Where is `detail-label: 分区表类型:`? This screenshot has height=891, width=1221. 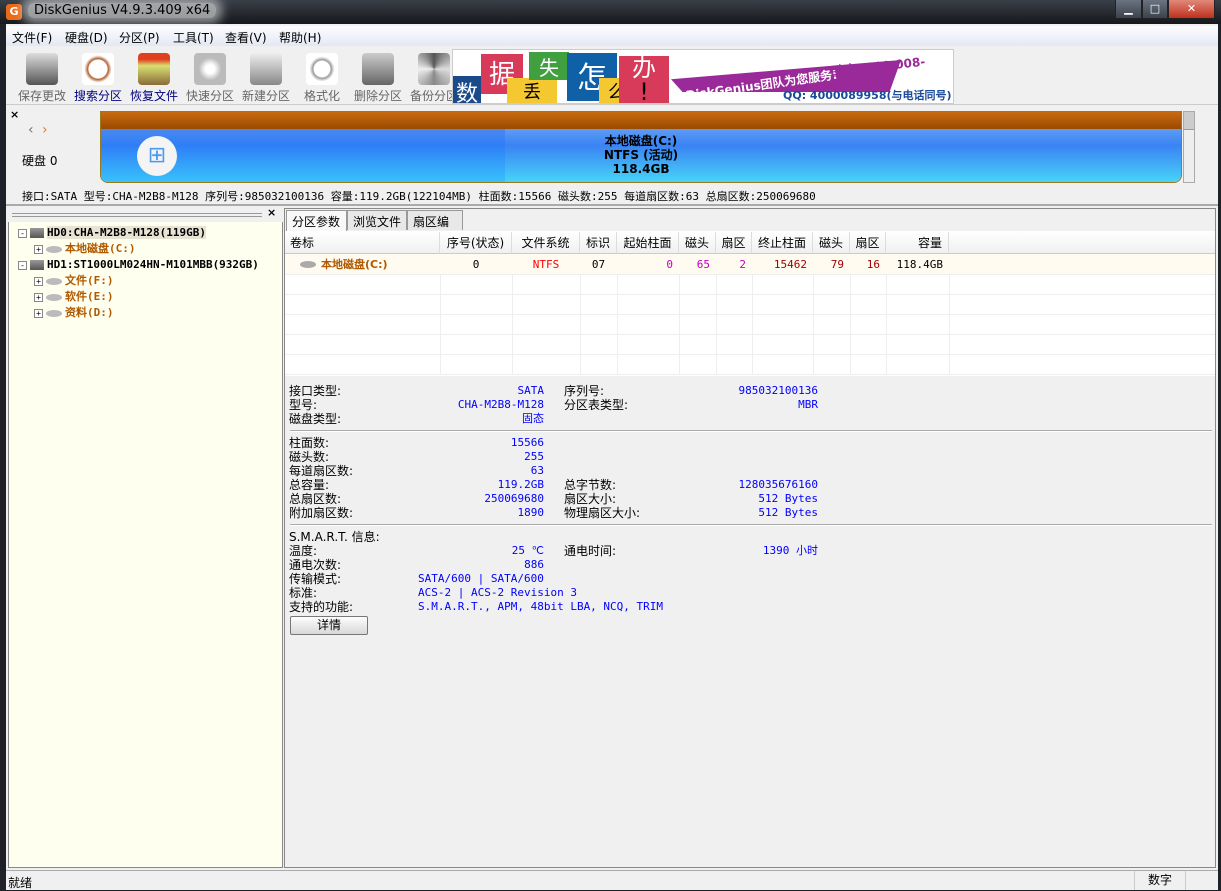
detail-label: 分区表类型: is located at coordinates (596, 405).